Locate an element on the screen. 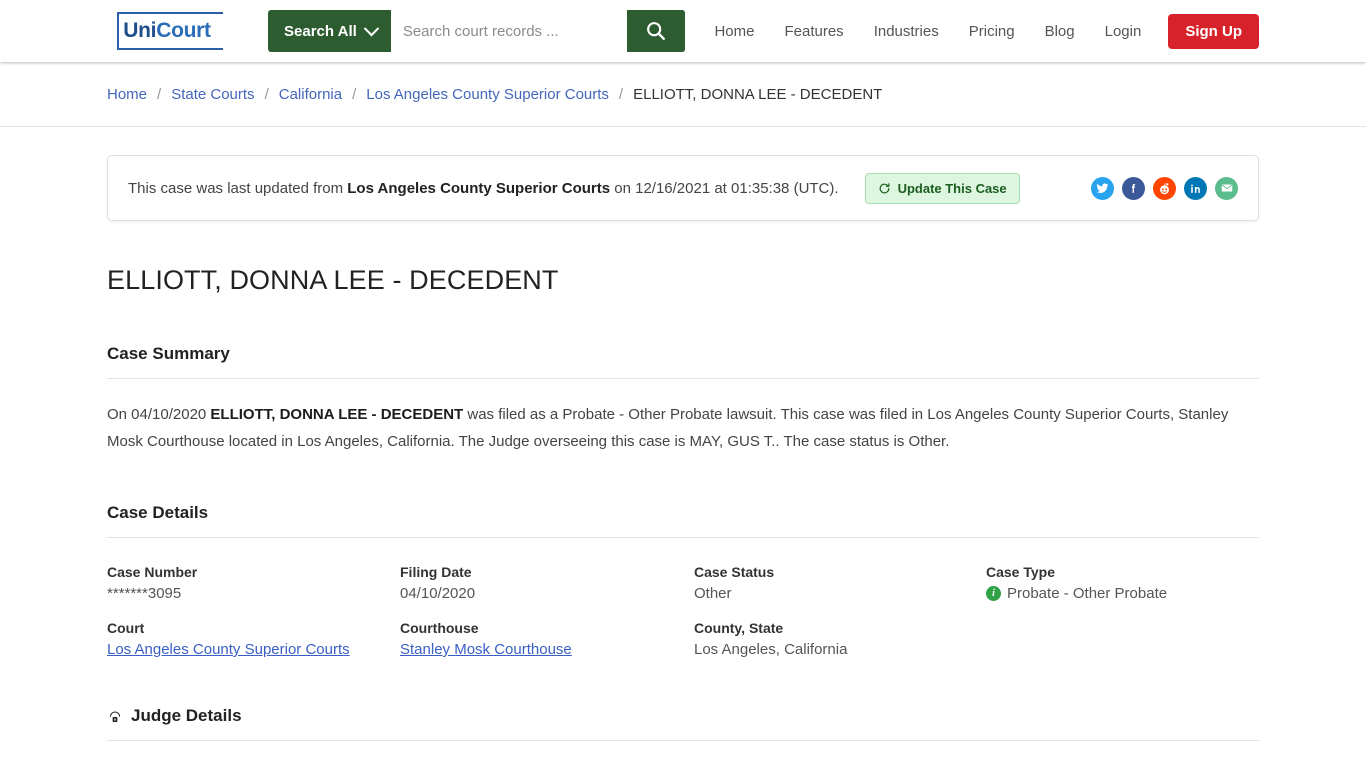  sign-up-button: Sign Up is located at coordinates (1213, 31).